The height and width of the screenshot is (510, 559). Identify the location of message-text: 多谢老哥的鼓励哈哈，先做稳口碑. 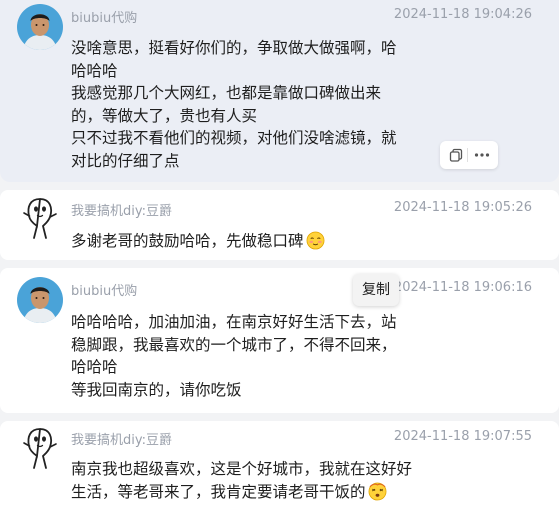
(256, 241).